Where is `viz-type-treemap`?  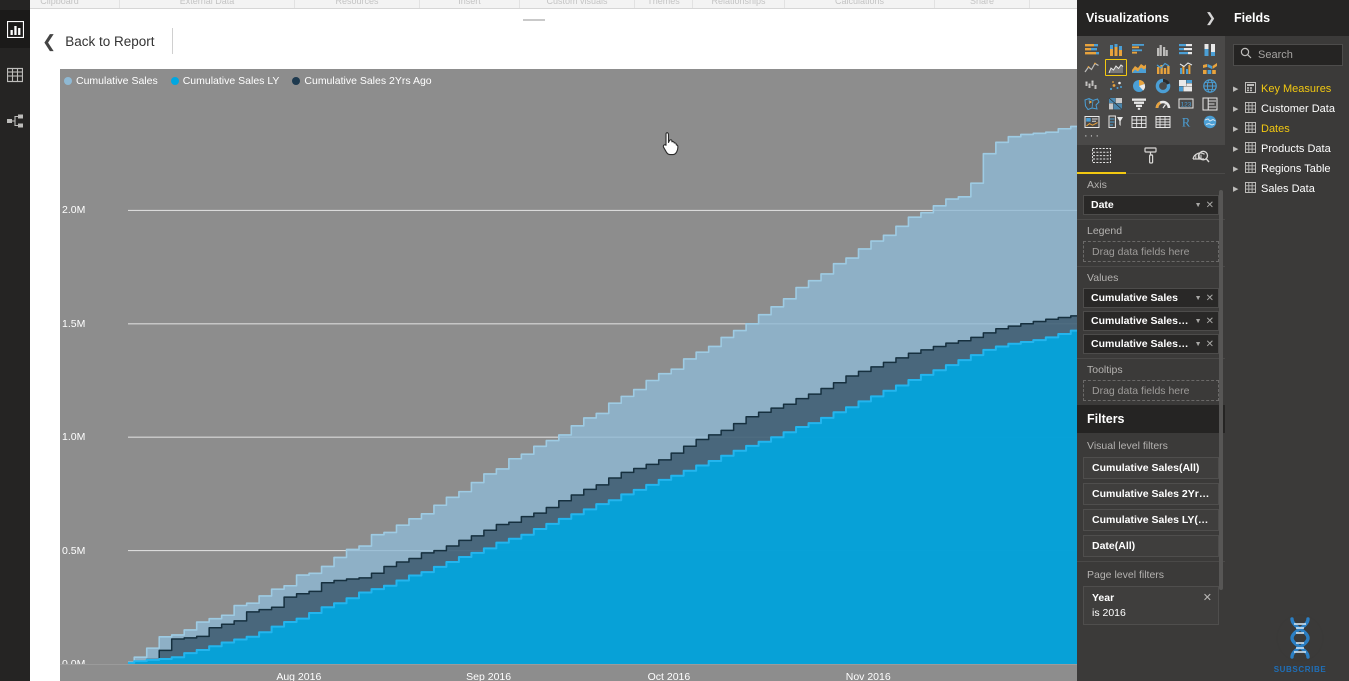
viz-type-treemap is located at coordinates (1186, 85).